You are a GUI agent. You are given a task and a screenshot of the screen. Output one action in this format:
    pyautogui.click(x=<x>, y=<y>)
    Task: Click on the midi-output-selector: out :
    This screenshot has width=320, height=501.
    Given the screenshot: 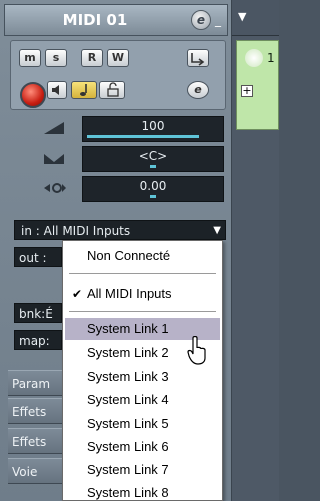 What is the action you would take?
    pyautogui.click(x=38, y=257)
    